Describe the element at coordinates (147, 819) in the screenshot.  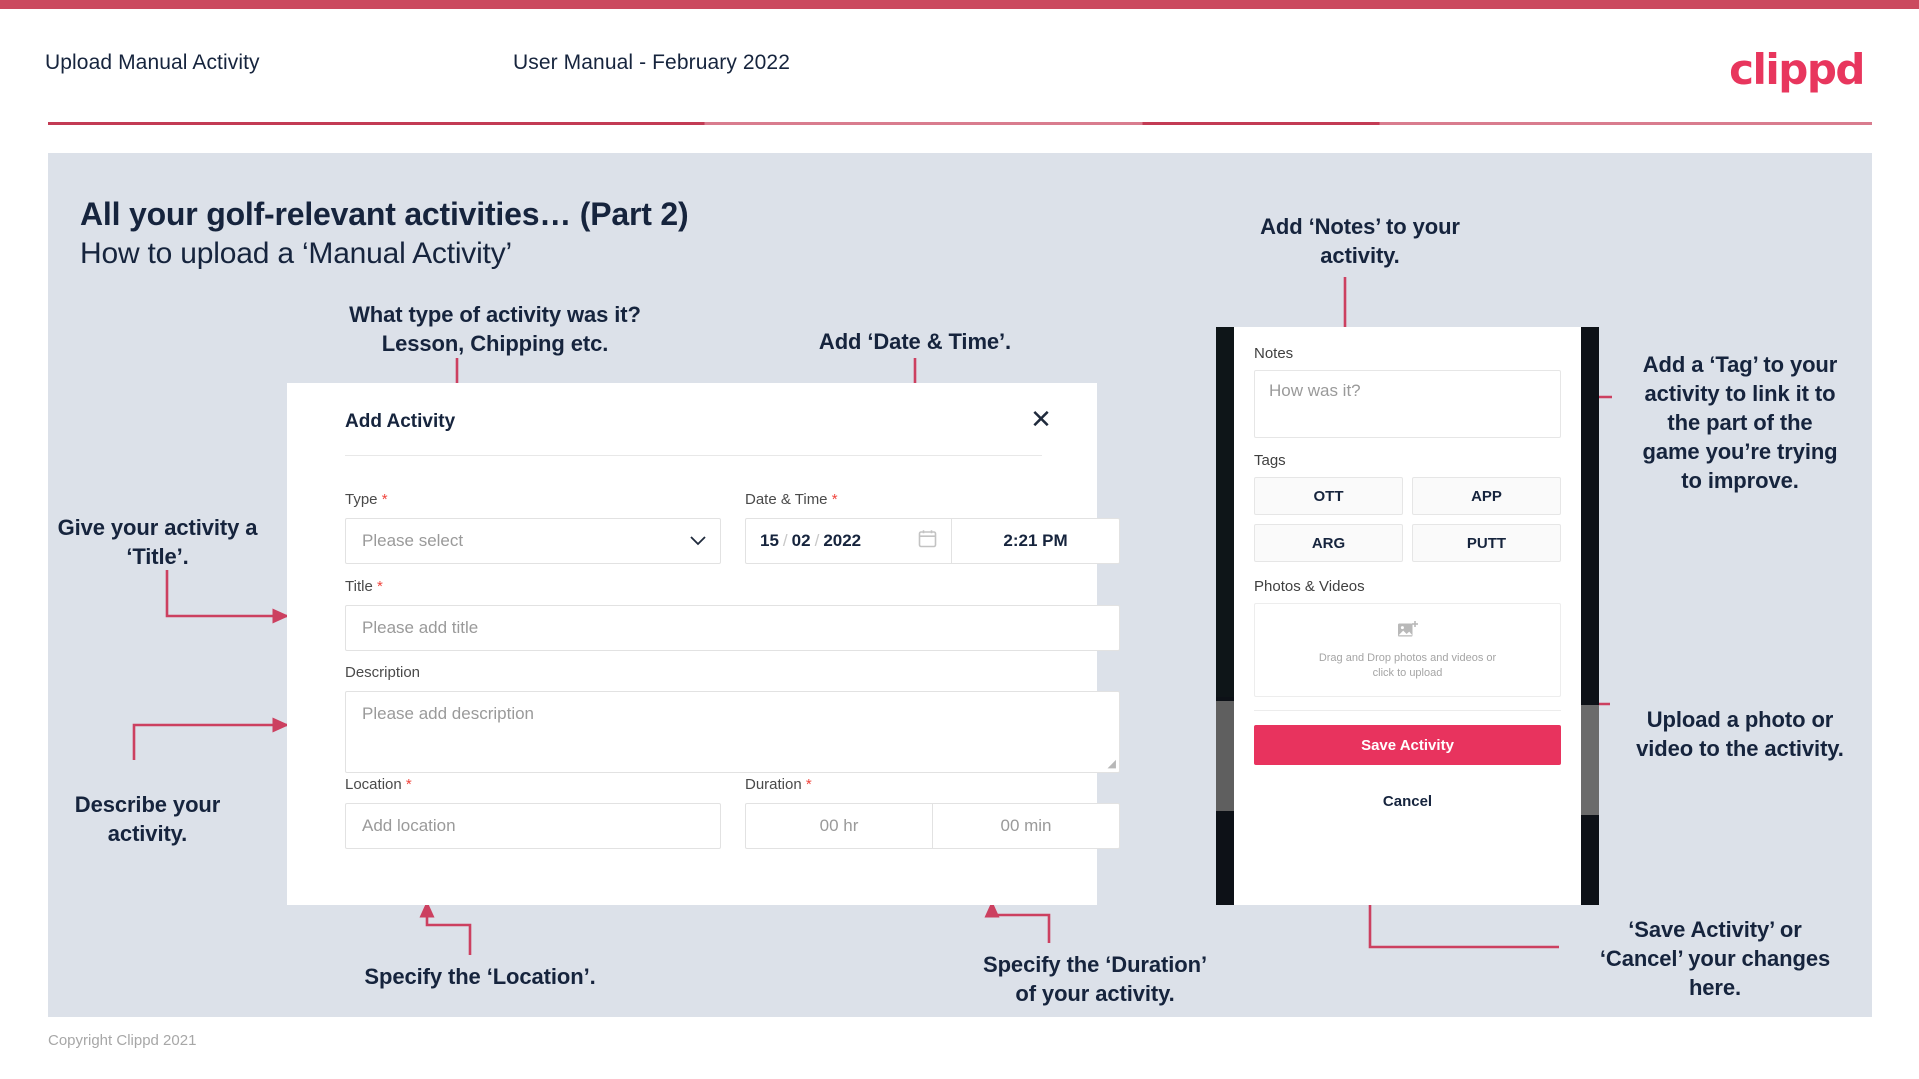
I see `annotation-description: Describe your activity.` at that location.